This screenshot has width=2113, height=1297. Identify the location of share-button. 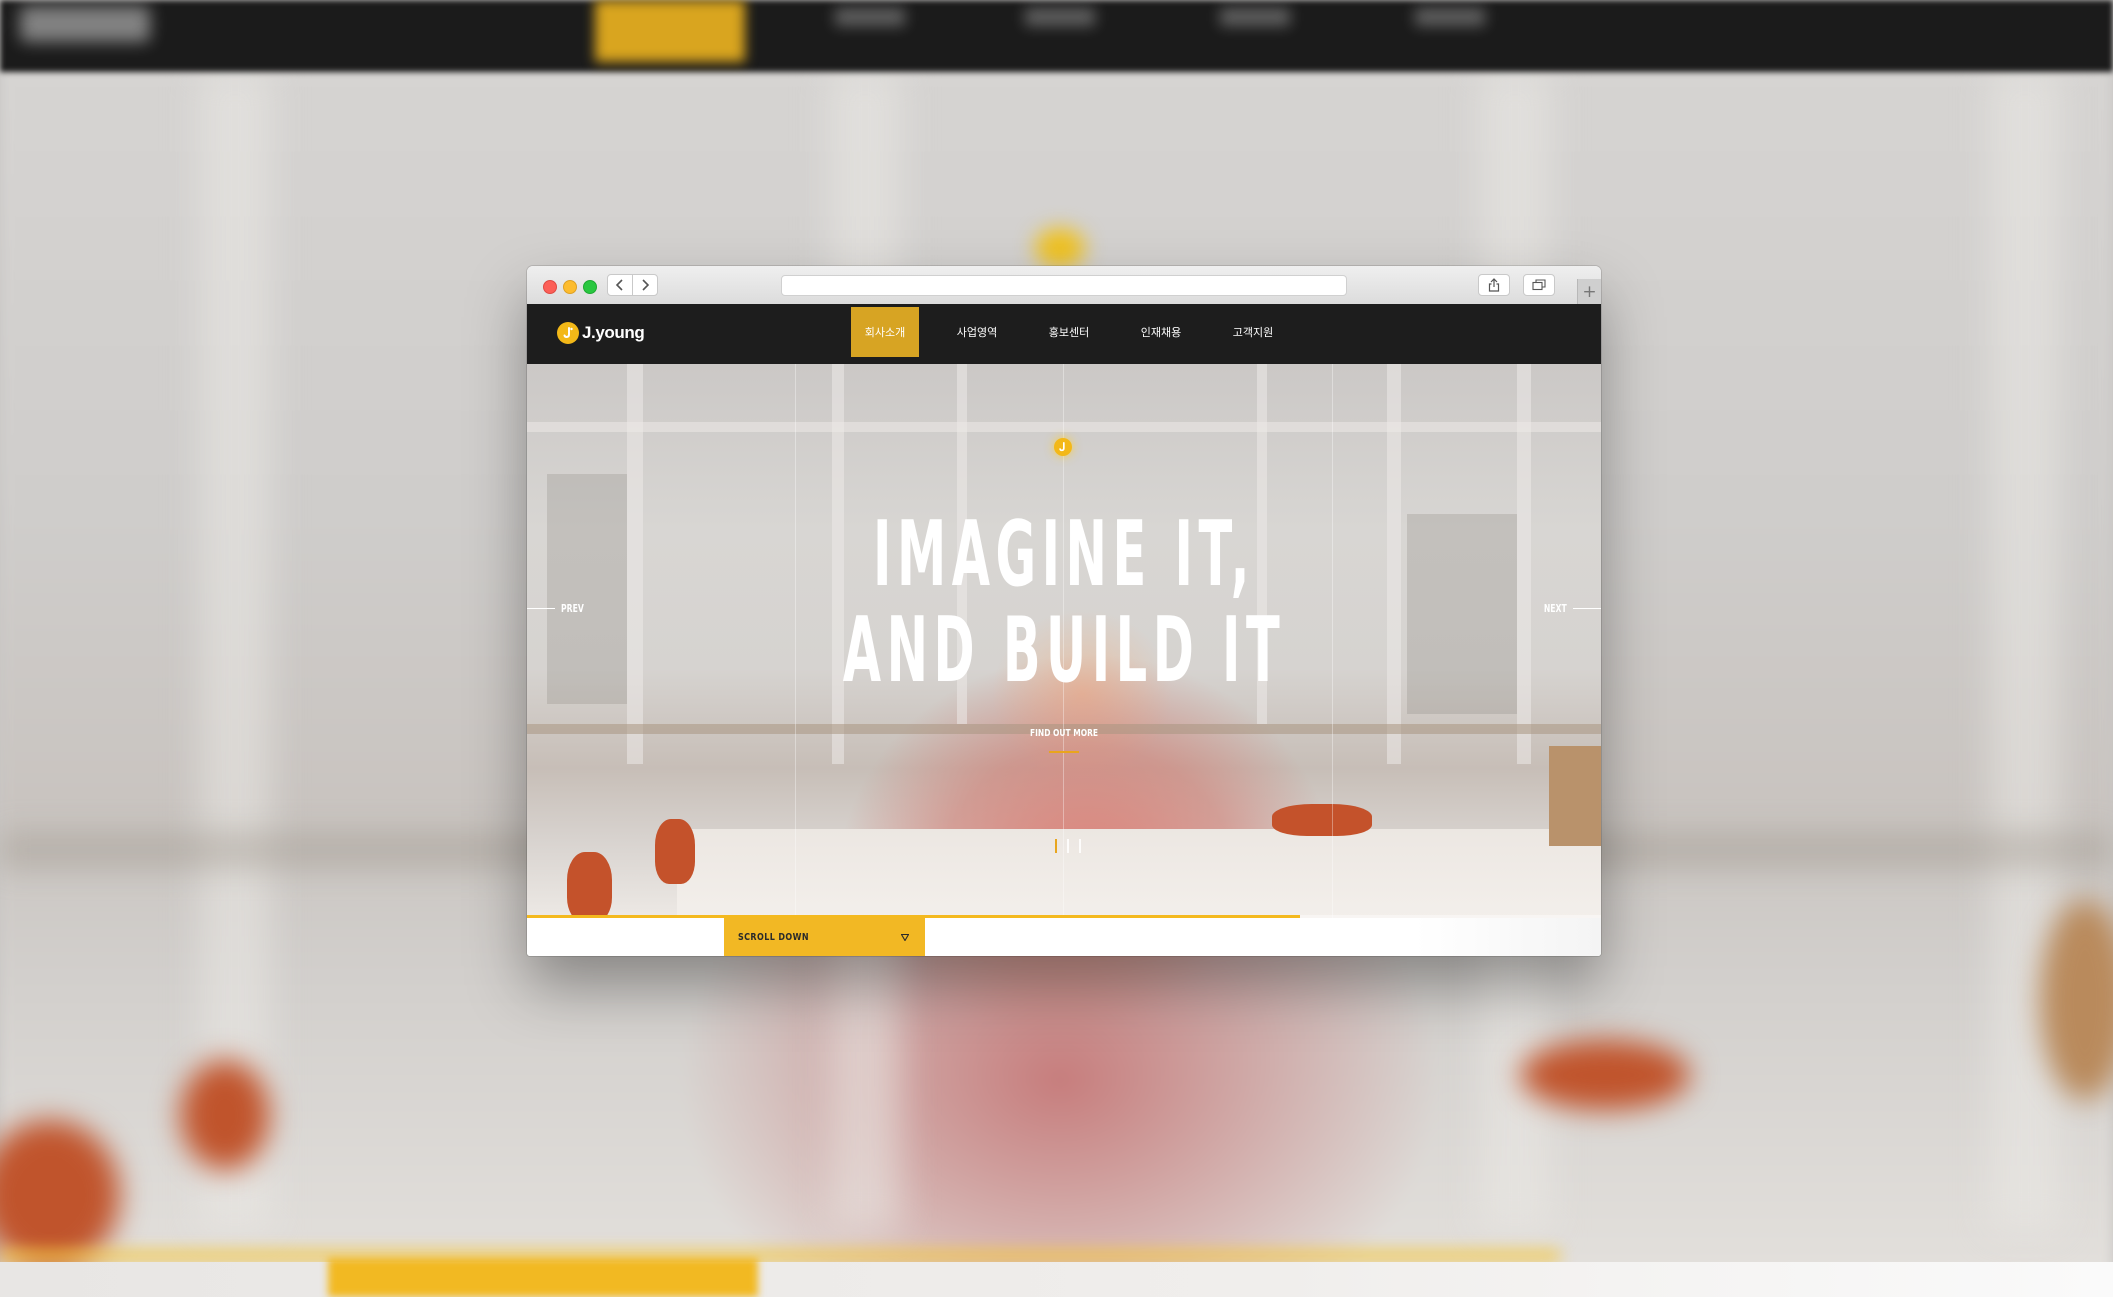
(1494, 285).